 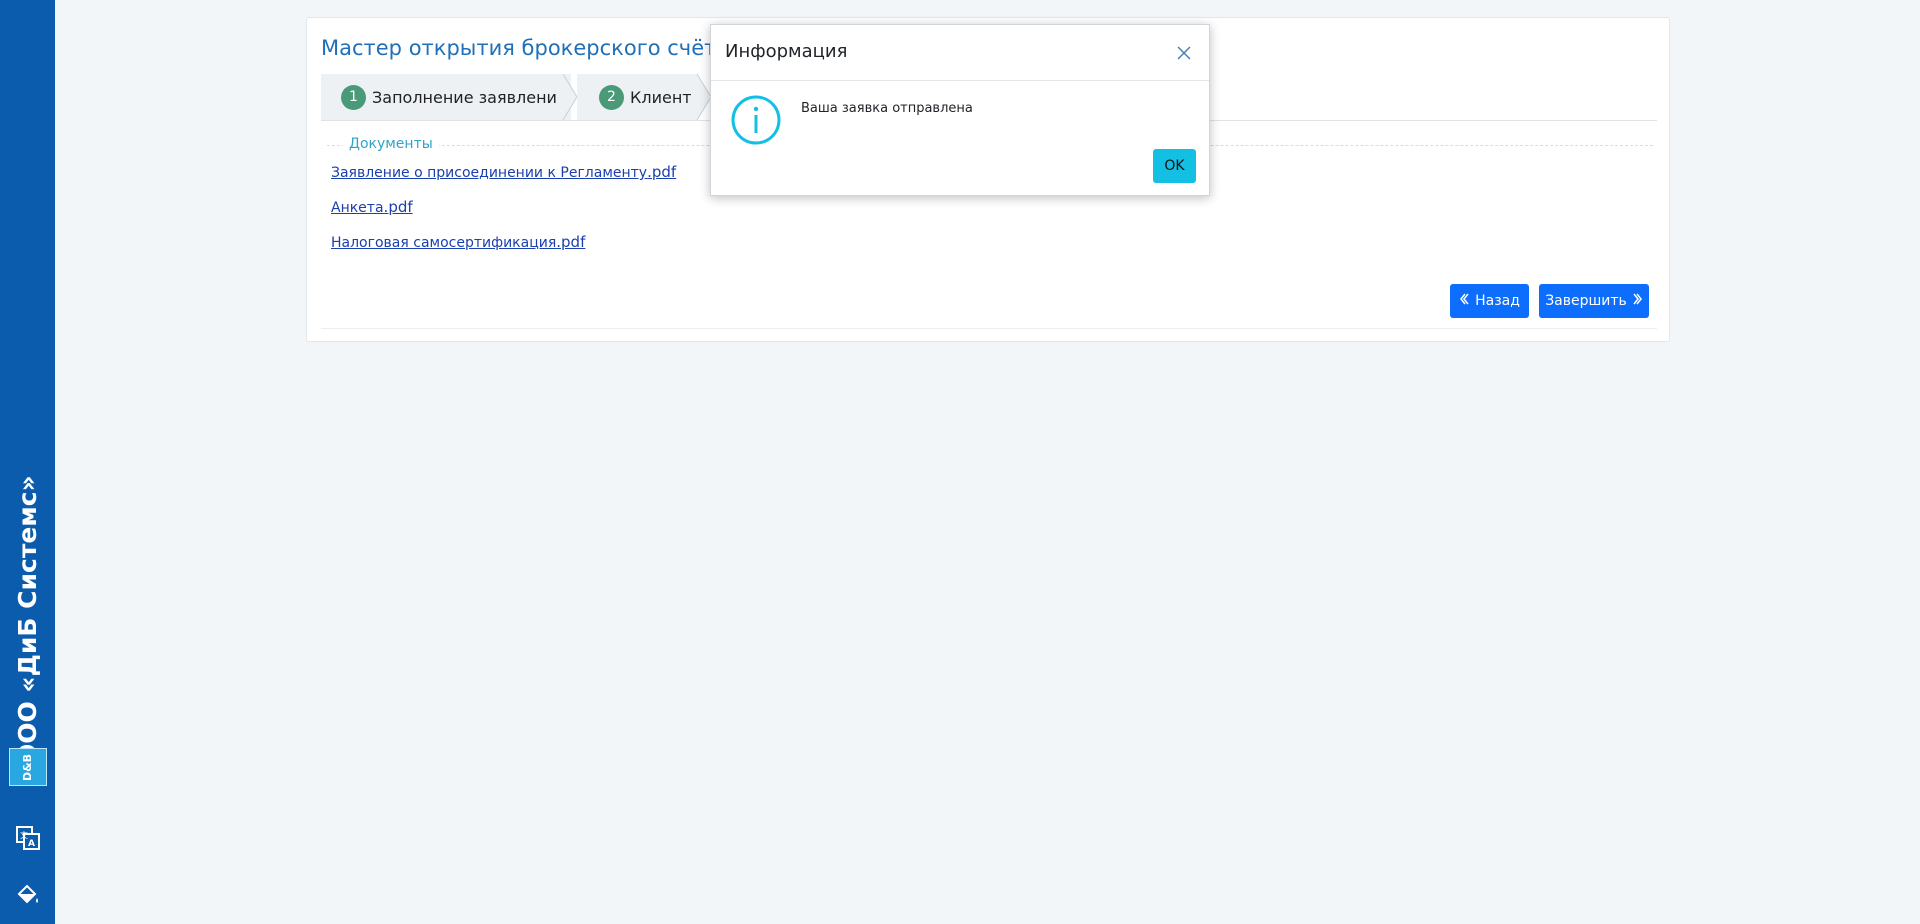 What do you see at coordinates (31, 844) in the screenshot?
I see `svg-text: A` at bounding box center [31, 844].